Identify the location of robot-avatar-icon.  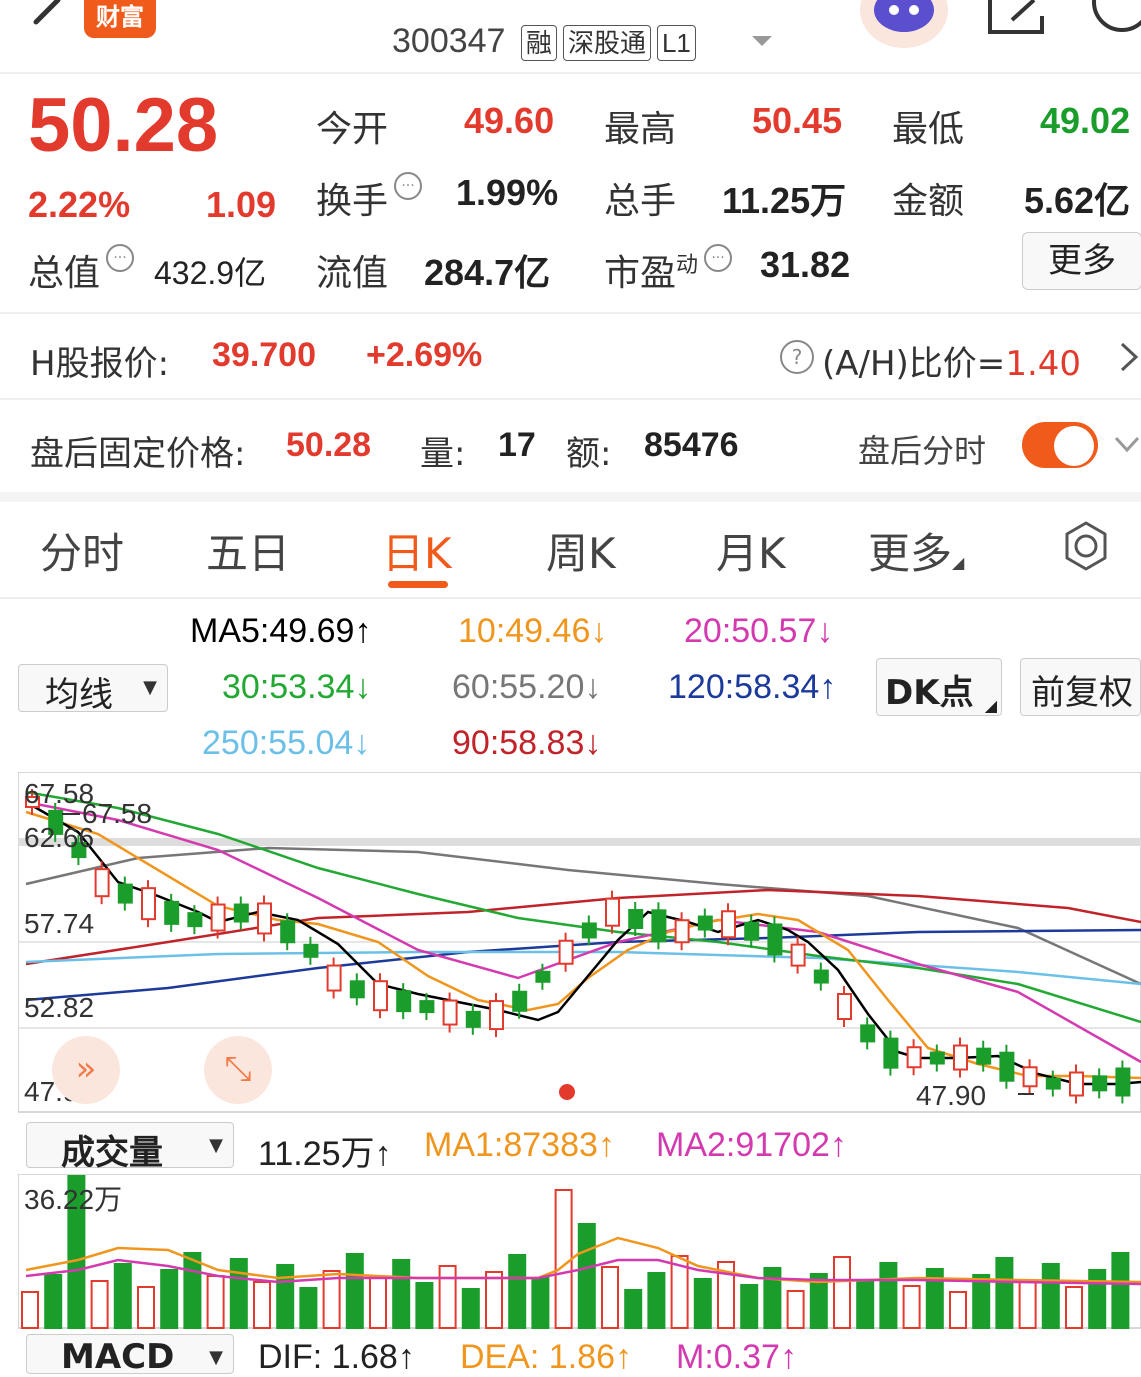
(904, 25).